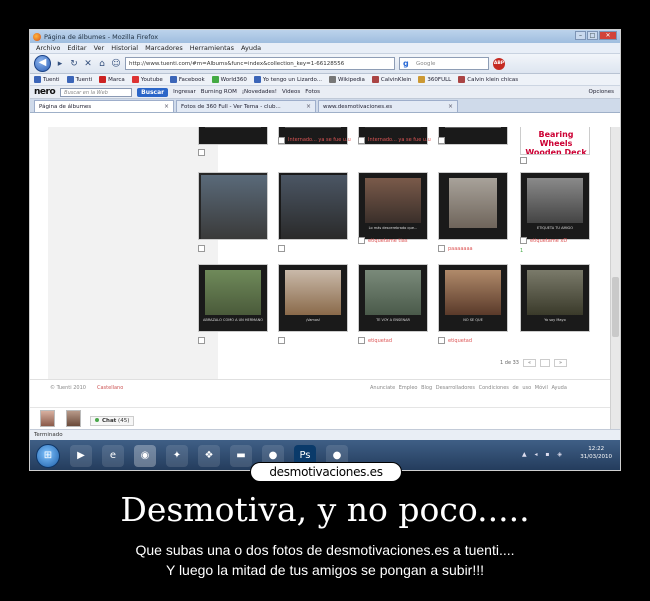 The height and width of the screenshot is (601, 650). What do you see at coordinates (259, 92) in the screenshot?
I see `nero-item: ¡Novedades!` at bounding box center [259, 92].